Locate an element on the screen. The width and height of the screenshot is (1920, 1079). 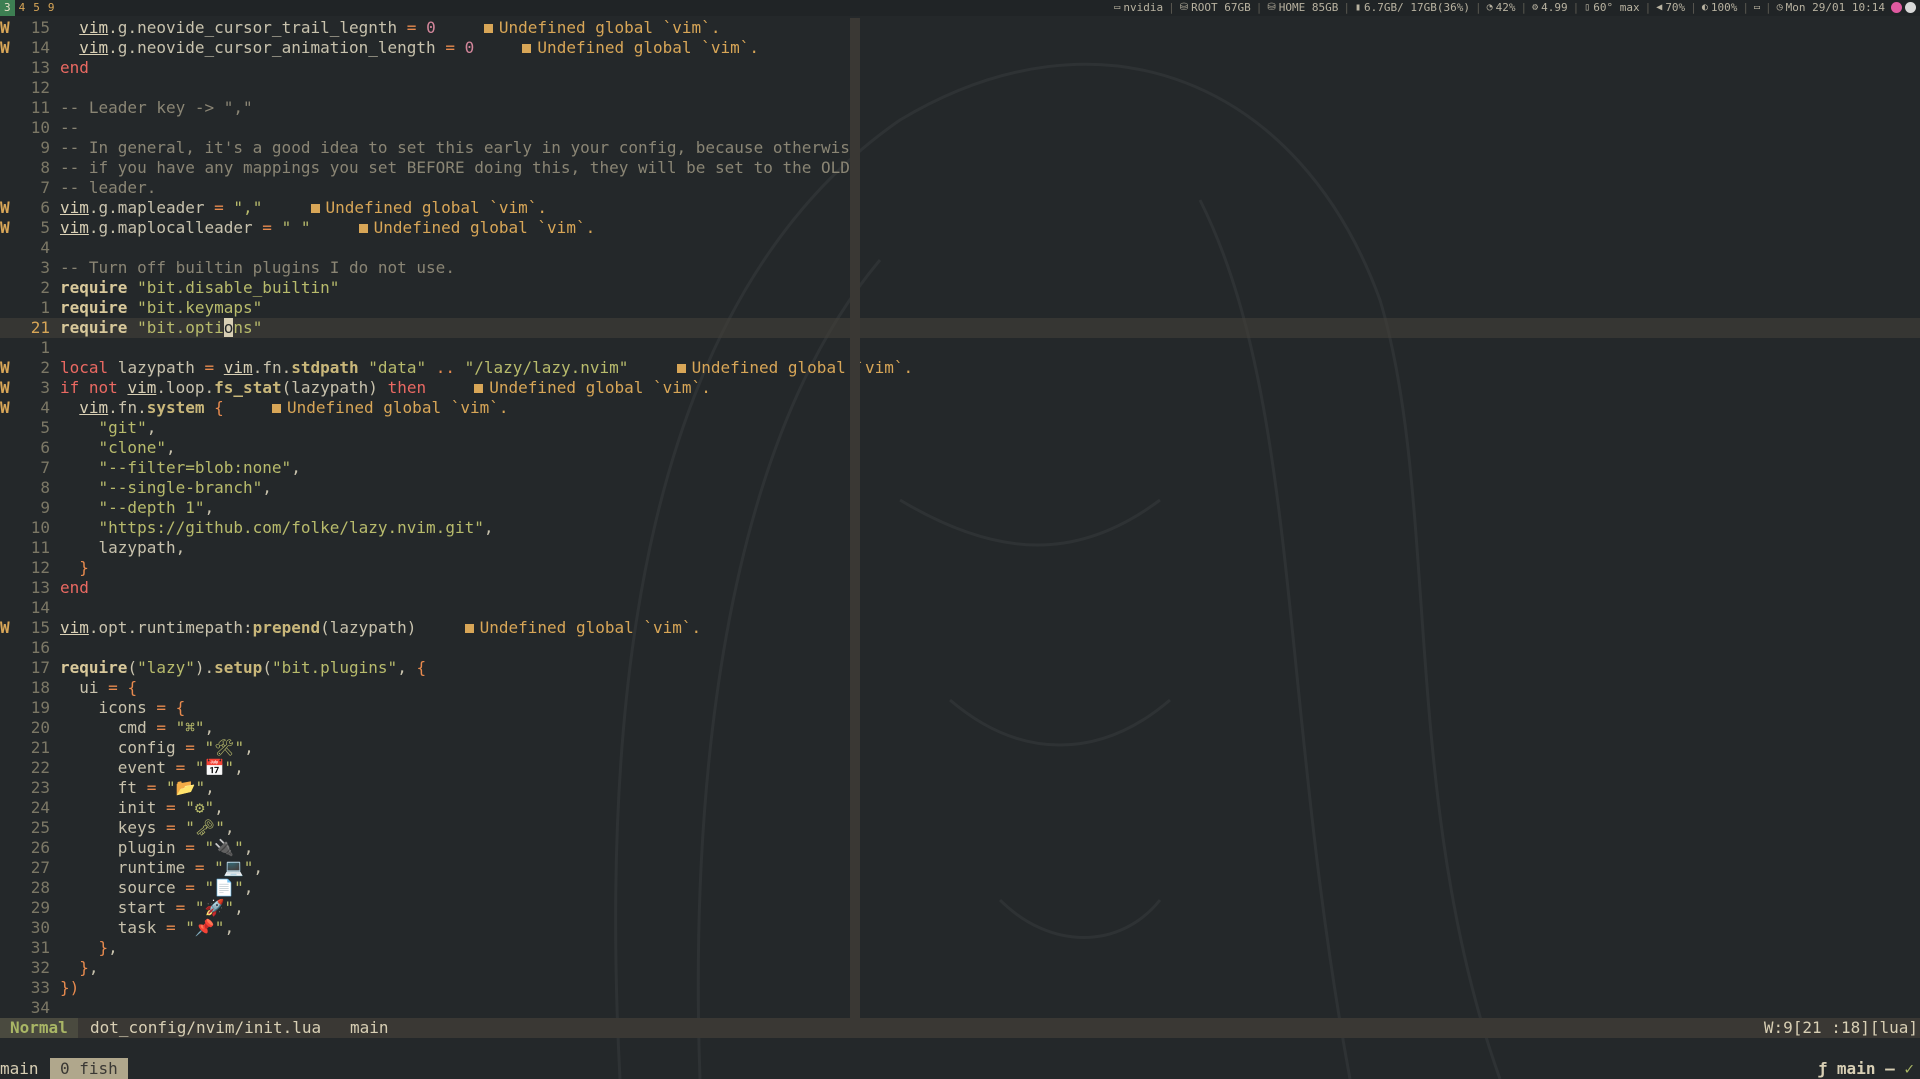
line-number: 8 is located at coordinates (45, 167).